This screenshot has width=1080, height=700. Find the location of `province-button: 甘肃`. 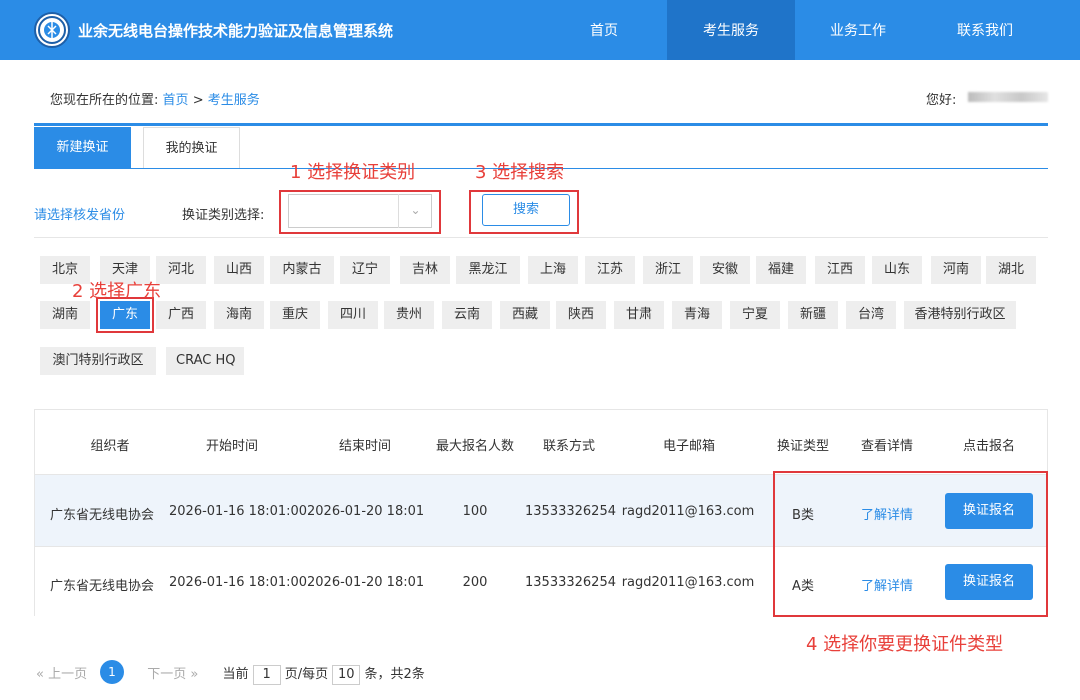

province-button: 甘肃 is located at coordinates (639, 315).